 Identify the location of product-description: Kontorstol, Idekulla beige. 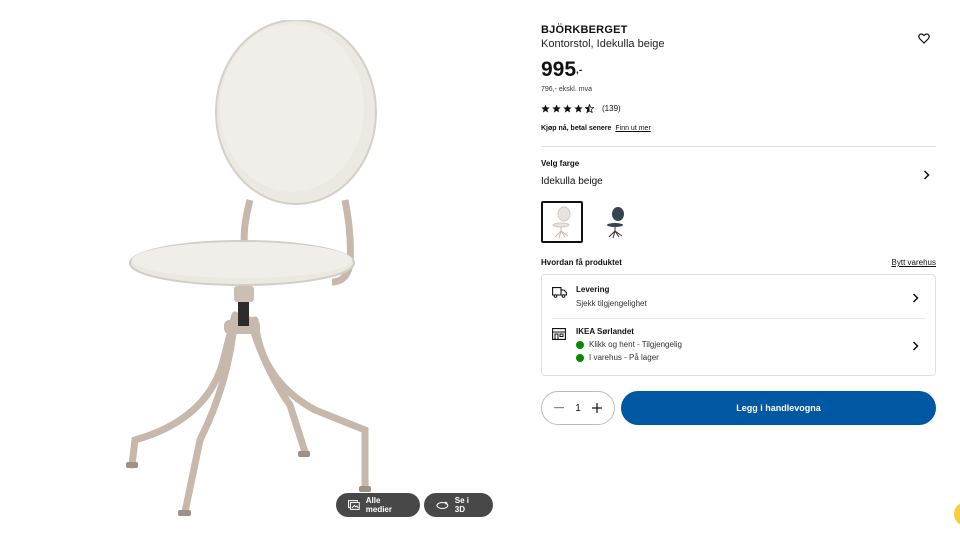
(603, 44).